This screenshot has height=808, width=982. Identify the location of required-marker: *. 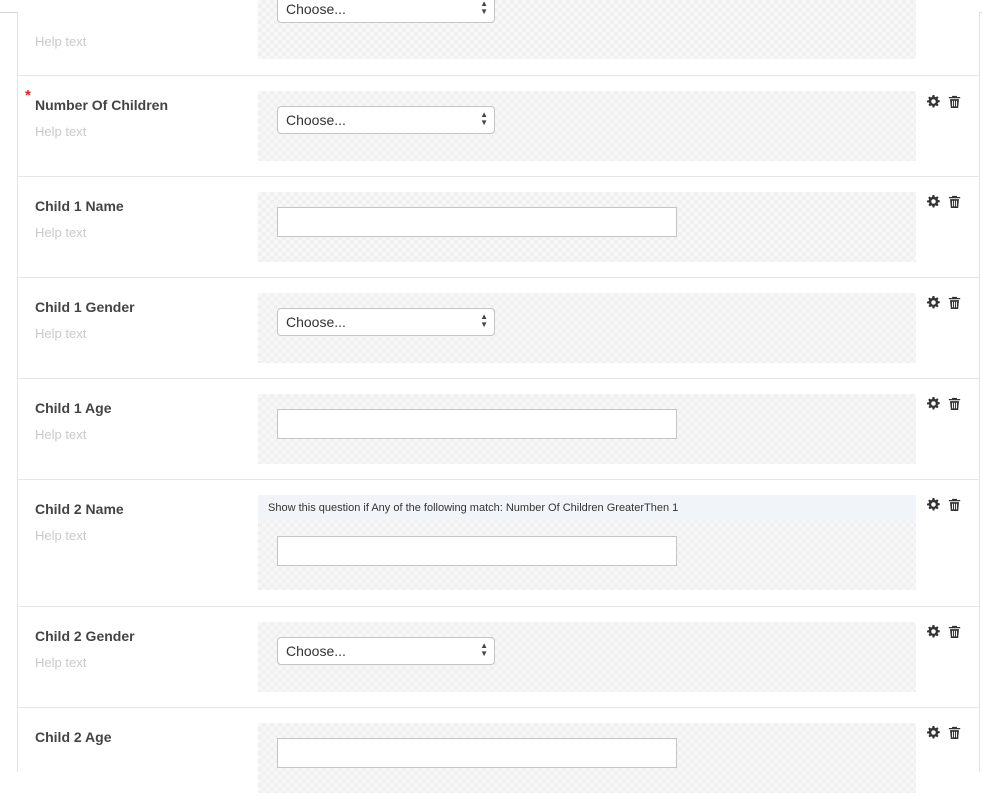
(28, 95).